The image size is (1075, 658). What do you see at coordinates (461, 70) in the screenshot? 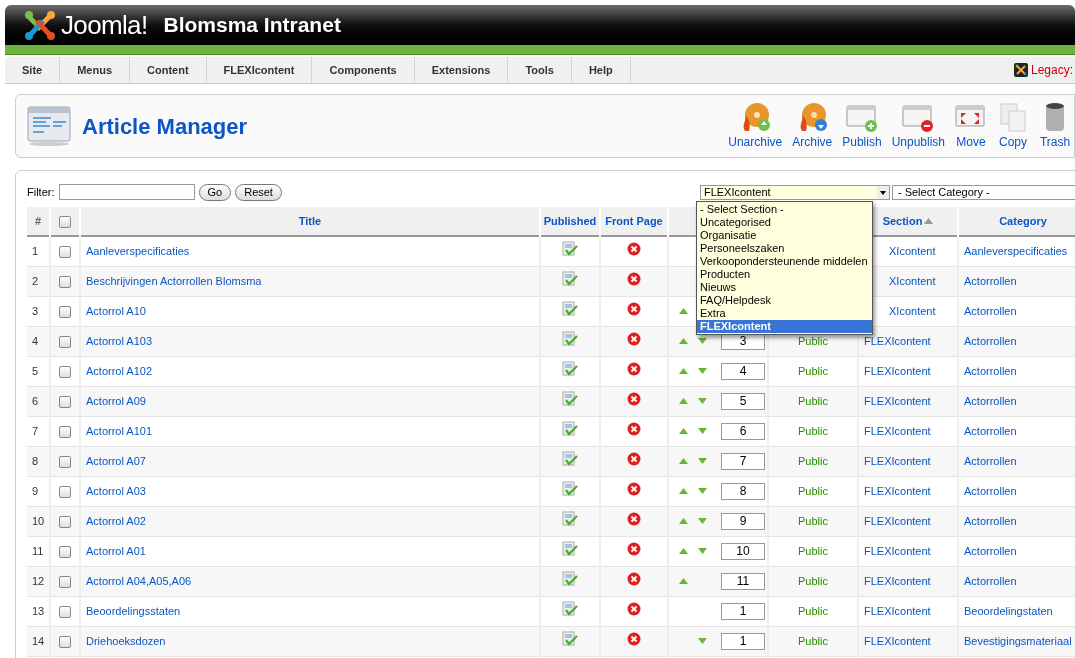
I see `menu-item: Extensions` at bounding box center [461, 70].